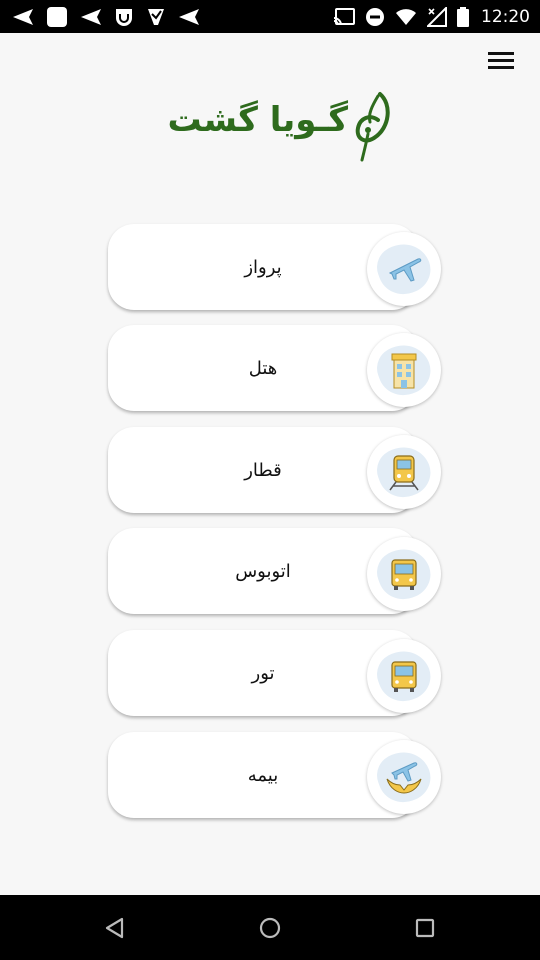 The image size is (540, 960). What do you see at coordinates (425, 928) in the screenshot?
I see `recents-icon` at bounding box center [425, 928].